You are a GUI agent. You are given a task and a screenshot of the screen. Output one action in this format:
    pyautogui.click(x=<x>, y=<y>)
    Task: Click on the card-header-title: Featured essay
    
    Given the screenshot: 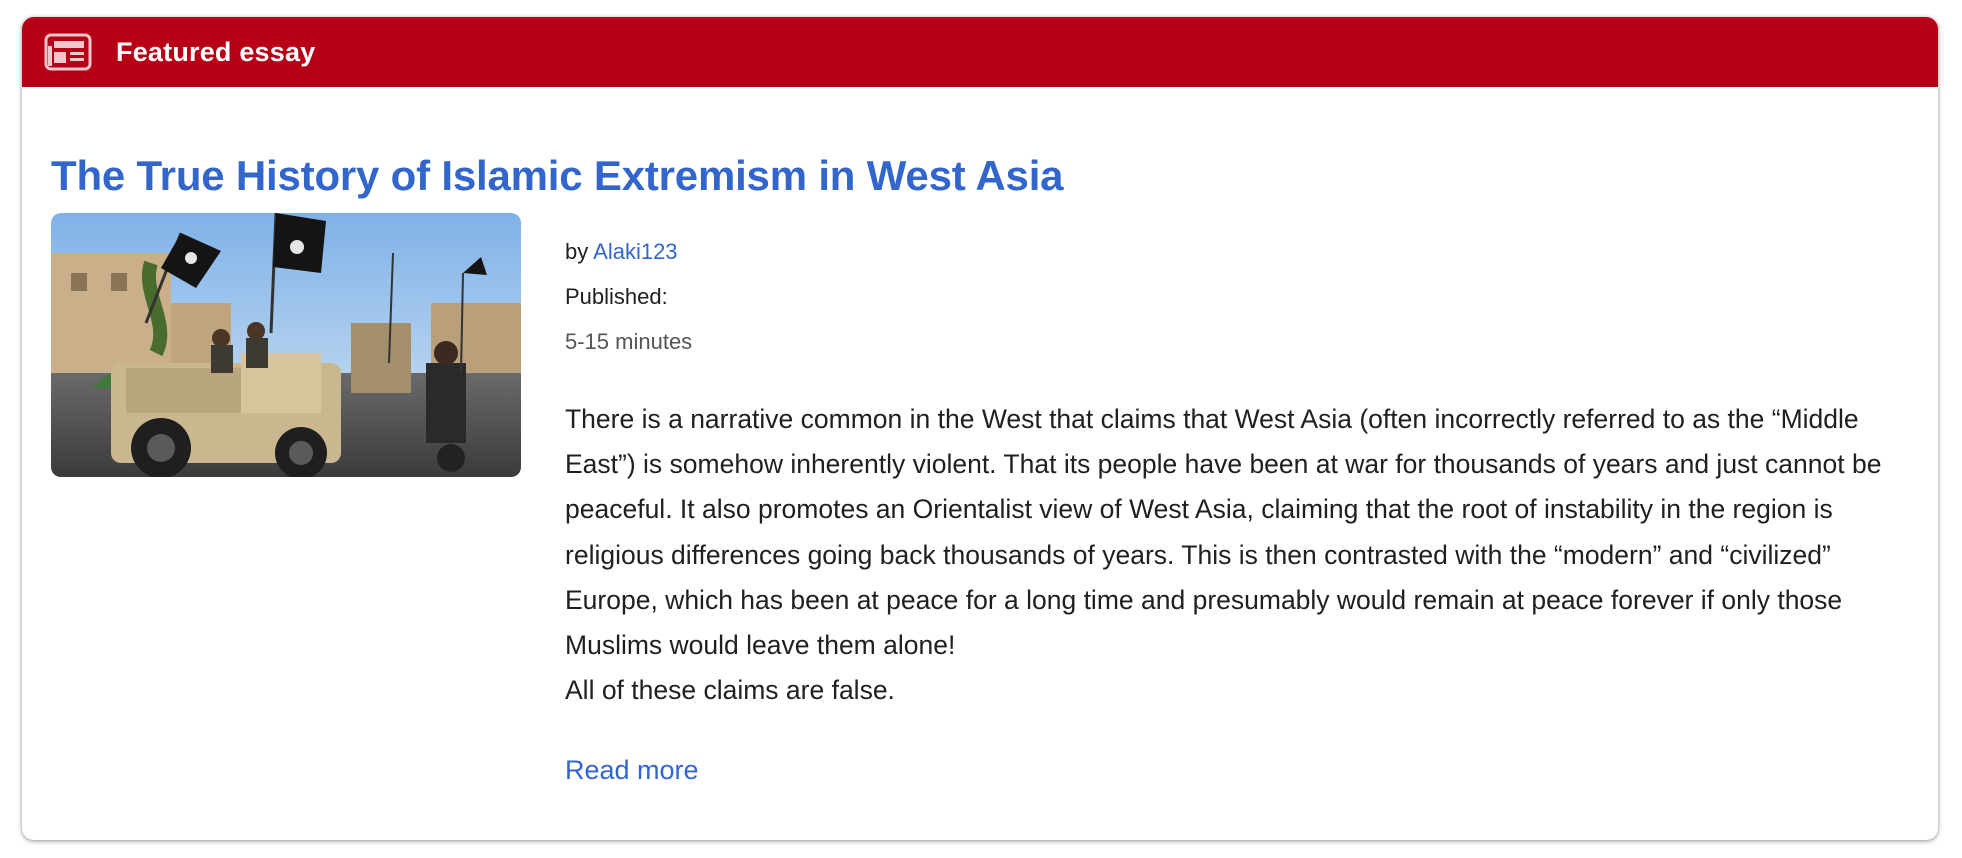 What is the action you would take?
    pyautogui.click(x=216, y=51)
    